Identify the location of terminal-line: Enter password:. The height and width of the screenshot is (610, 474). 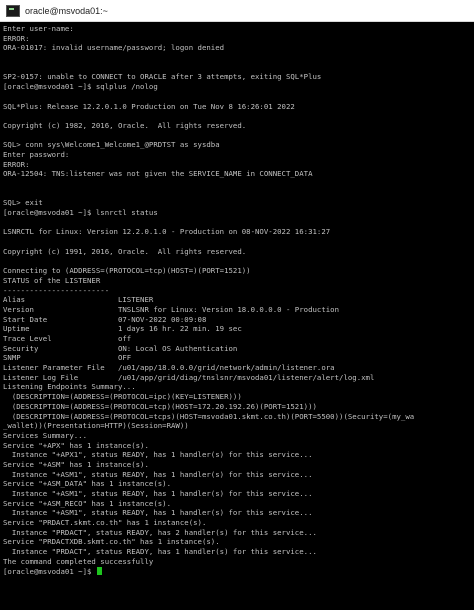
(36, 154).